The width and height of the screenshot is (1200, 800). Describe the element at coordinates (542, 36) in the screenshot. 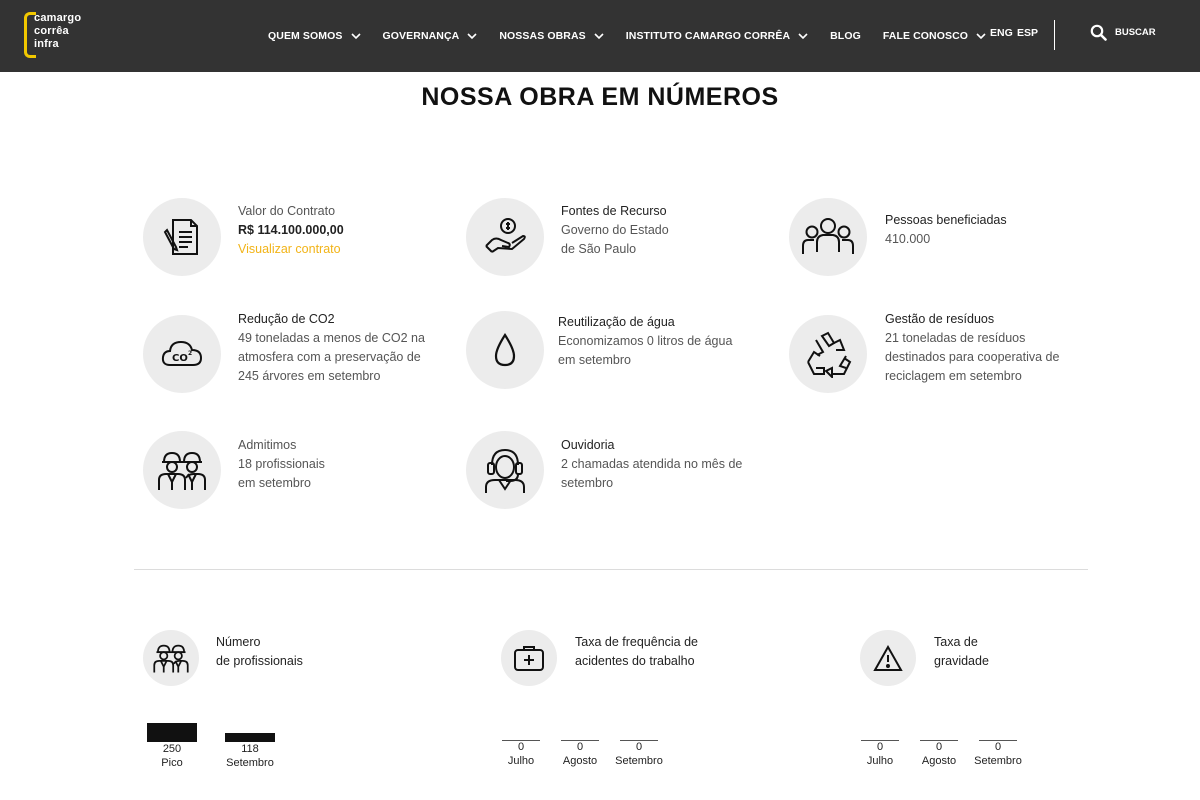

I see `nav-label: NOSSAS OBRAS` at that location.